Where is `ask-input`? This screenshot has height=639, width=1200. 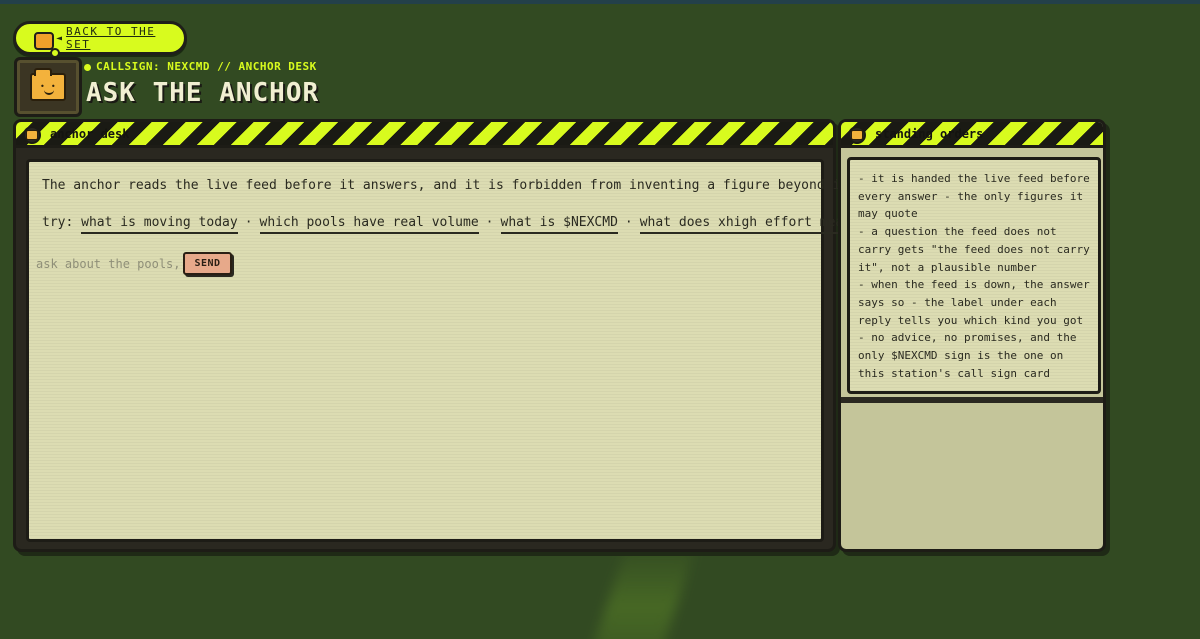 ask-input is located at coordinates (107, 264).